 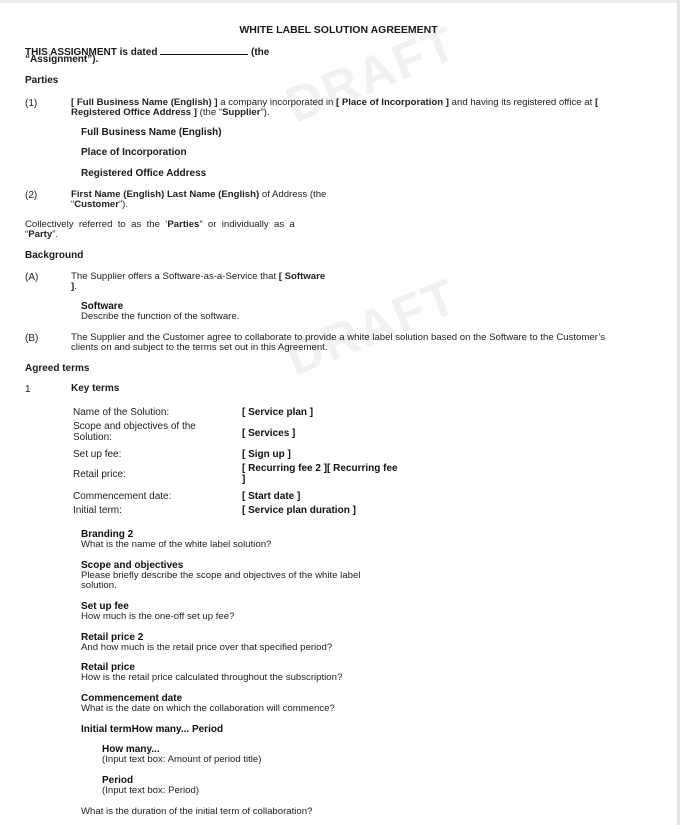 I want to click on key-term-label-line1: Scope and objectives of the, so click(x=134, y=426).